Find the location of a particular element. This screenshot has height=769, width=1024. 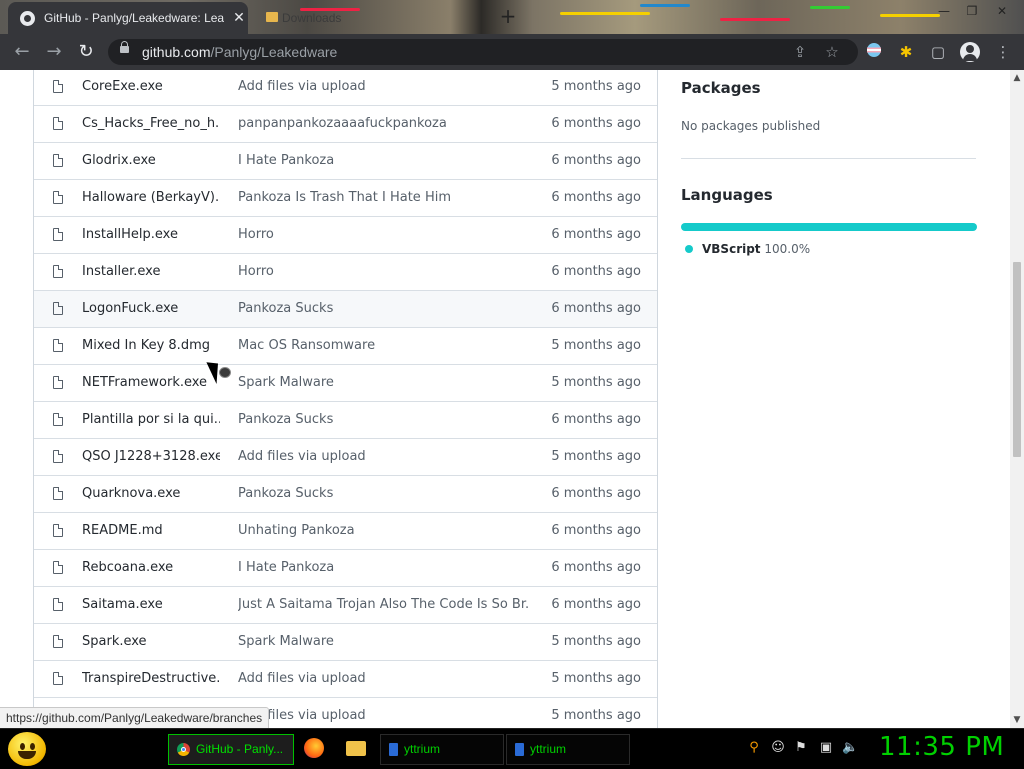

file-name-link: CoreExe.exe is located at coordinates (151, 86).